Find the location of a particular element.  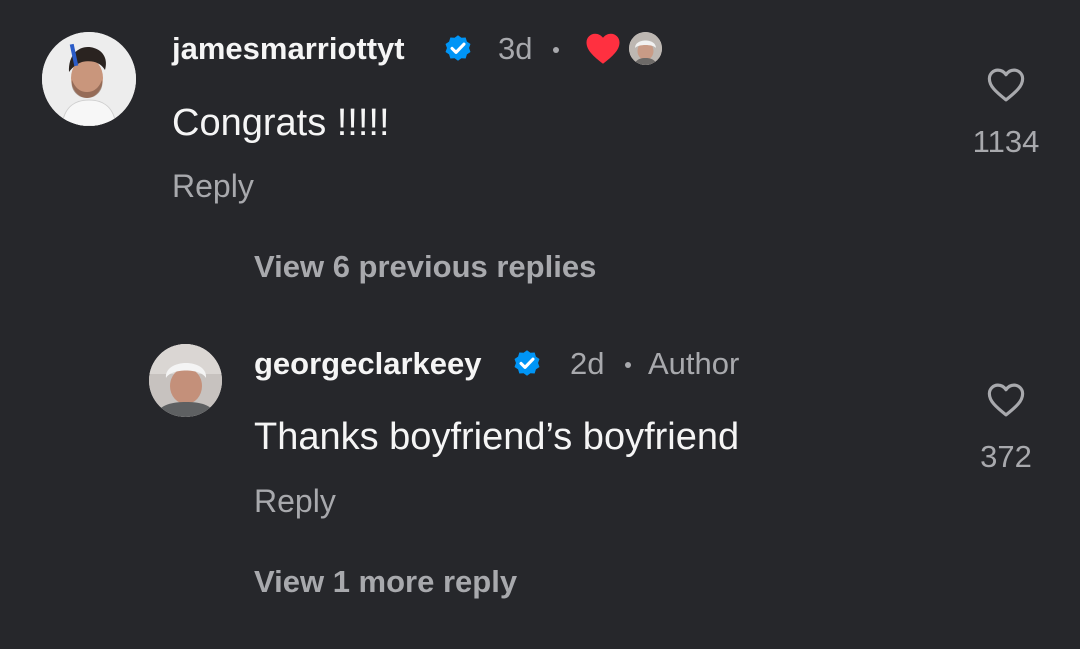

commenter-avatar is located at coordinates (89, 79).